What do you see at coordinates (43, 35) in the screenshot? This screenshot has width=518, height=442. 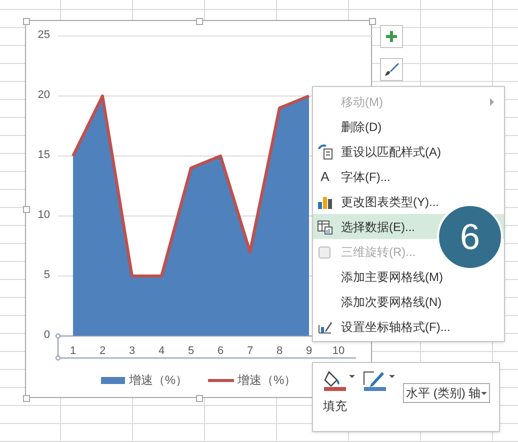 I see `y-axis-label: 25` at bounding box center [43, 35].